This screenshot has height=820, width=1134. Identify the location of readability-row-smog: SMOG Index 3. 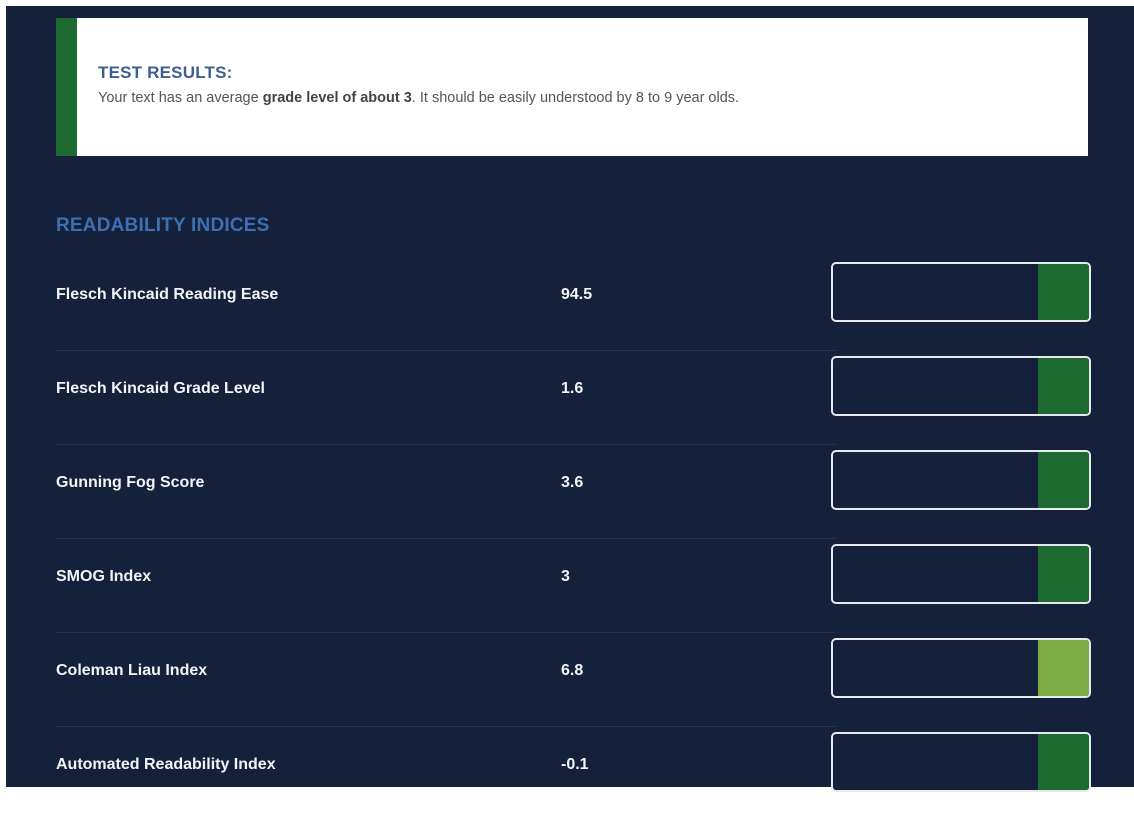
(576, 585).